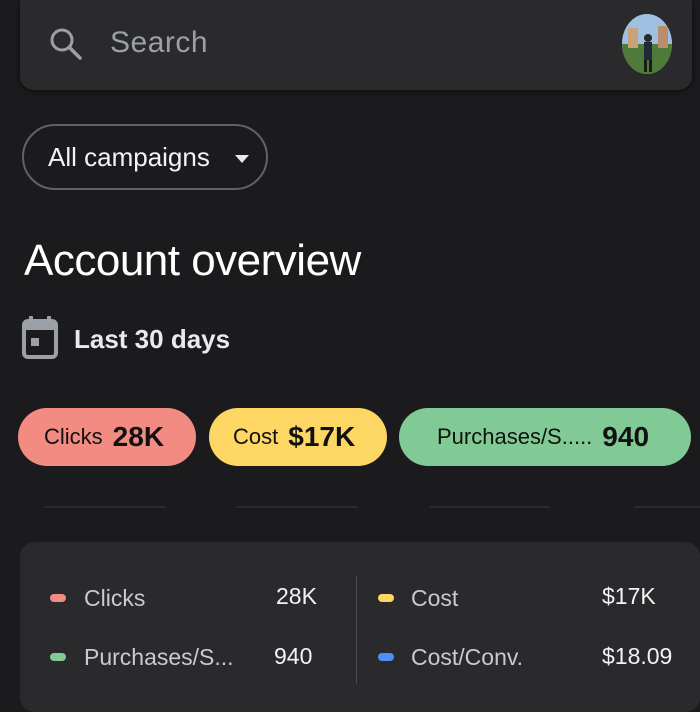 The image size is (700, 712). What do you see at coordinates (129, 156) in the screenshot?
I see `campaign-filter-label: All campaigns` at bounding box center [129, 156].